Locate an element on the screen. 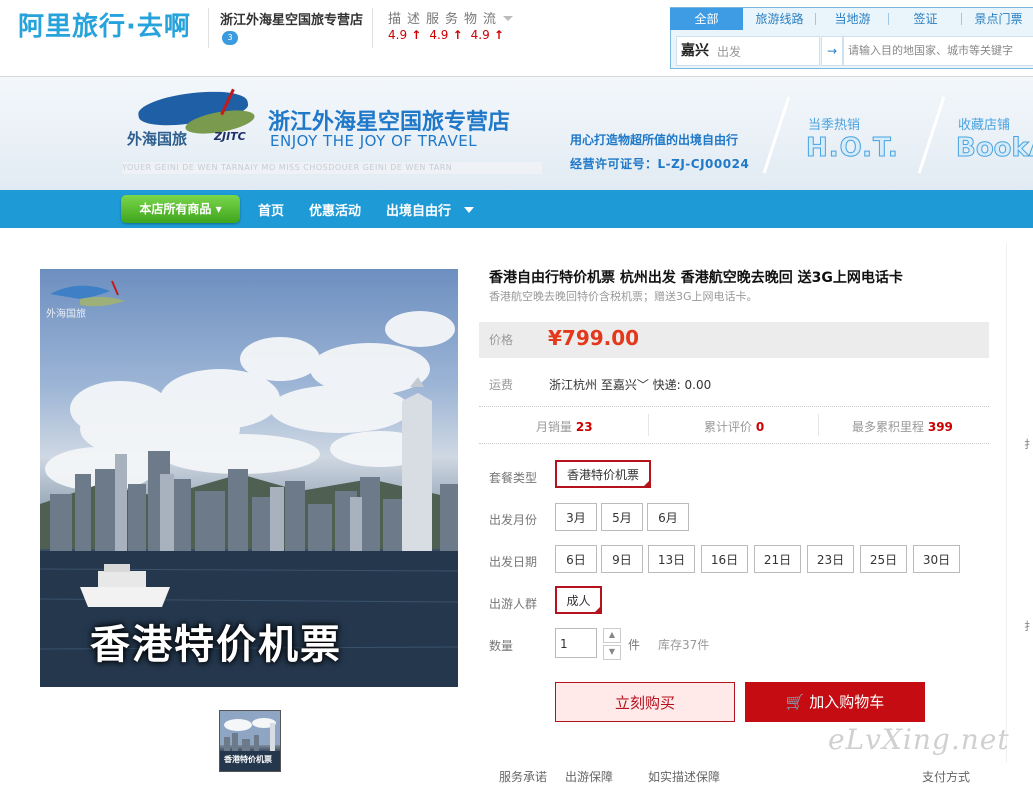  stock-count: 库存37件 is located at coordinates (684, 645).